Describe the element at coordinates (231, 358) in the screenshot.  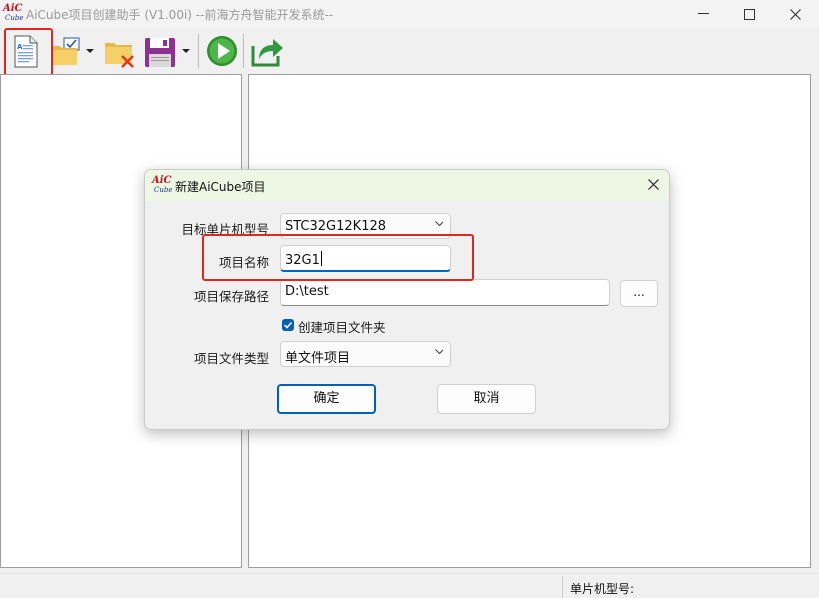
I see `file-type-label: 项目文件类型` at that location.